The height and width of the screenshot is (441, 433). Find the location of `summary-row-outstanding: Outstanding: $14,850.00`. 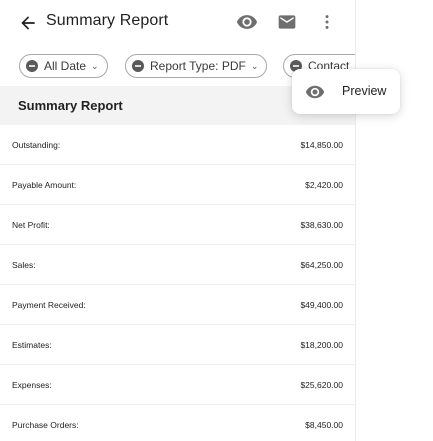

summary-row-outstanding: Outstanding: $14,850.00 is located at coordinates (177, 145).